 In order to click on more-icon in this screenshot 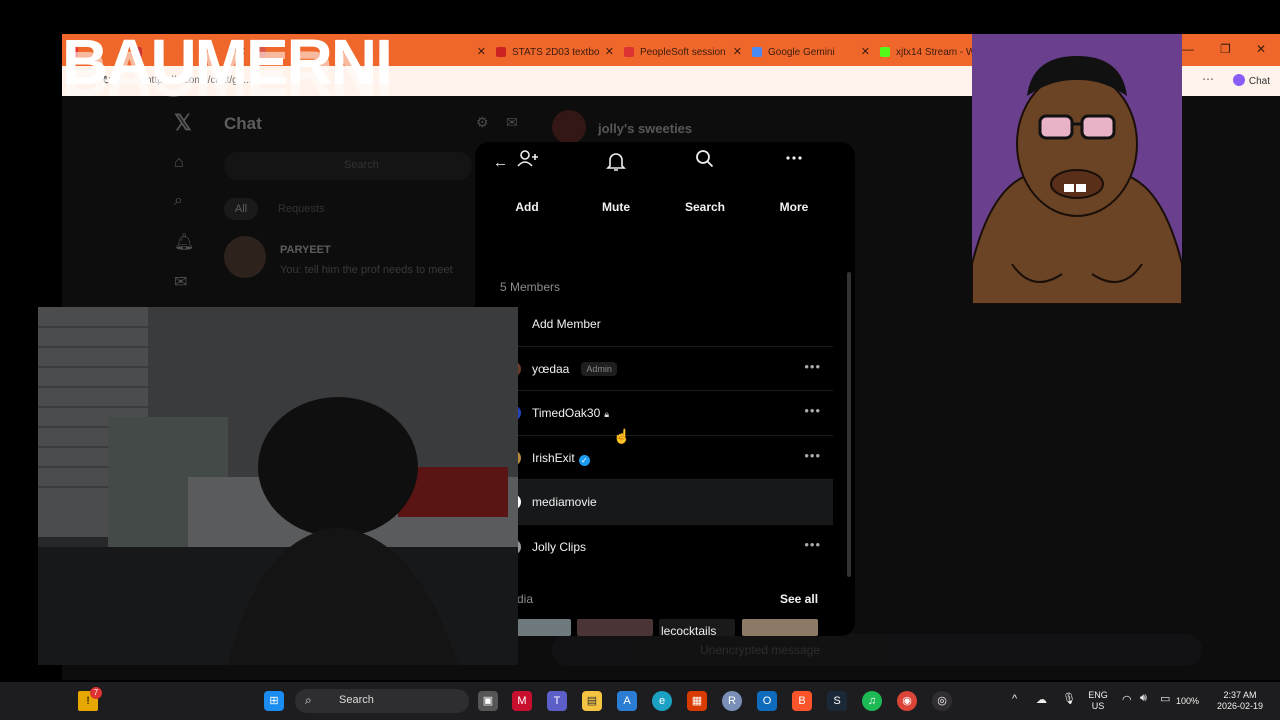, I will do `click(794, 162)`.